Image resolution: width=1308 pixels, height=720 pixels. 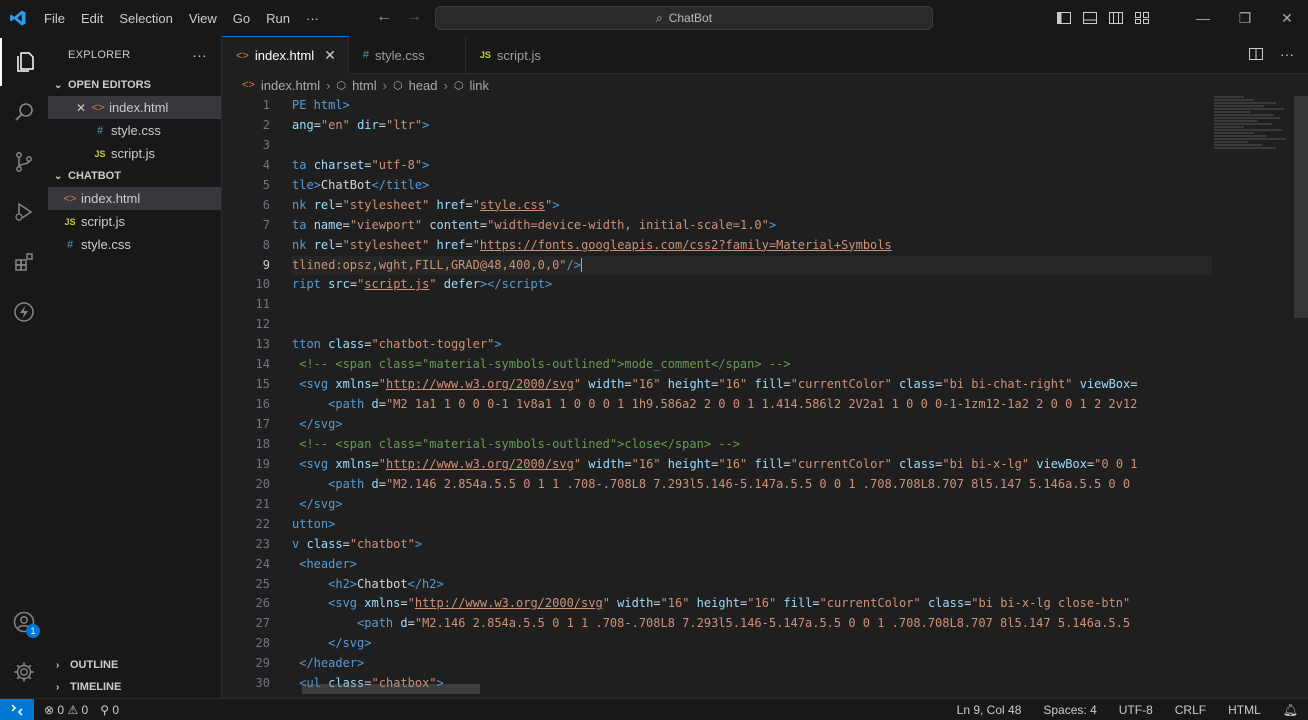 I want to click on code-line: </header>, so click(x=332, y=663).